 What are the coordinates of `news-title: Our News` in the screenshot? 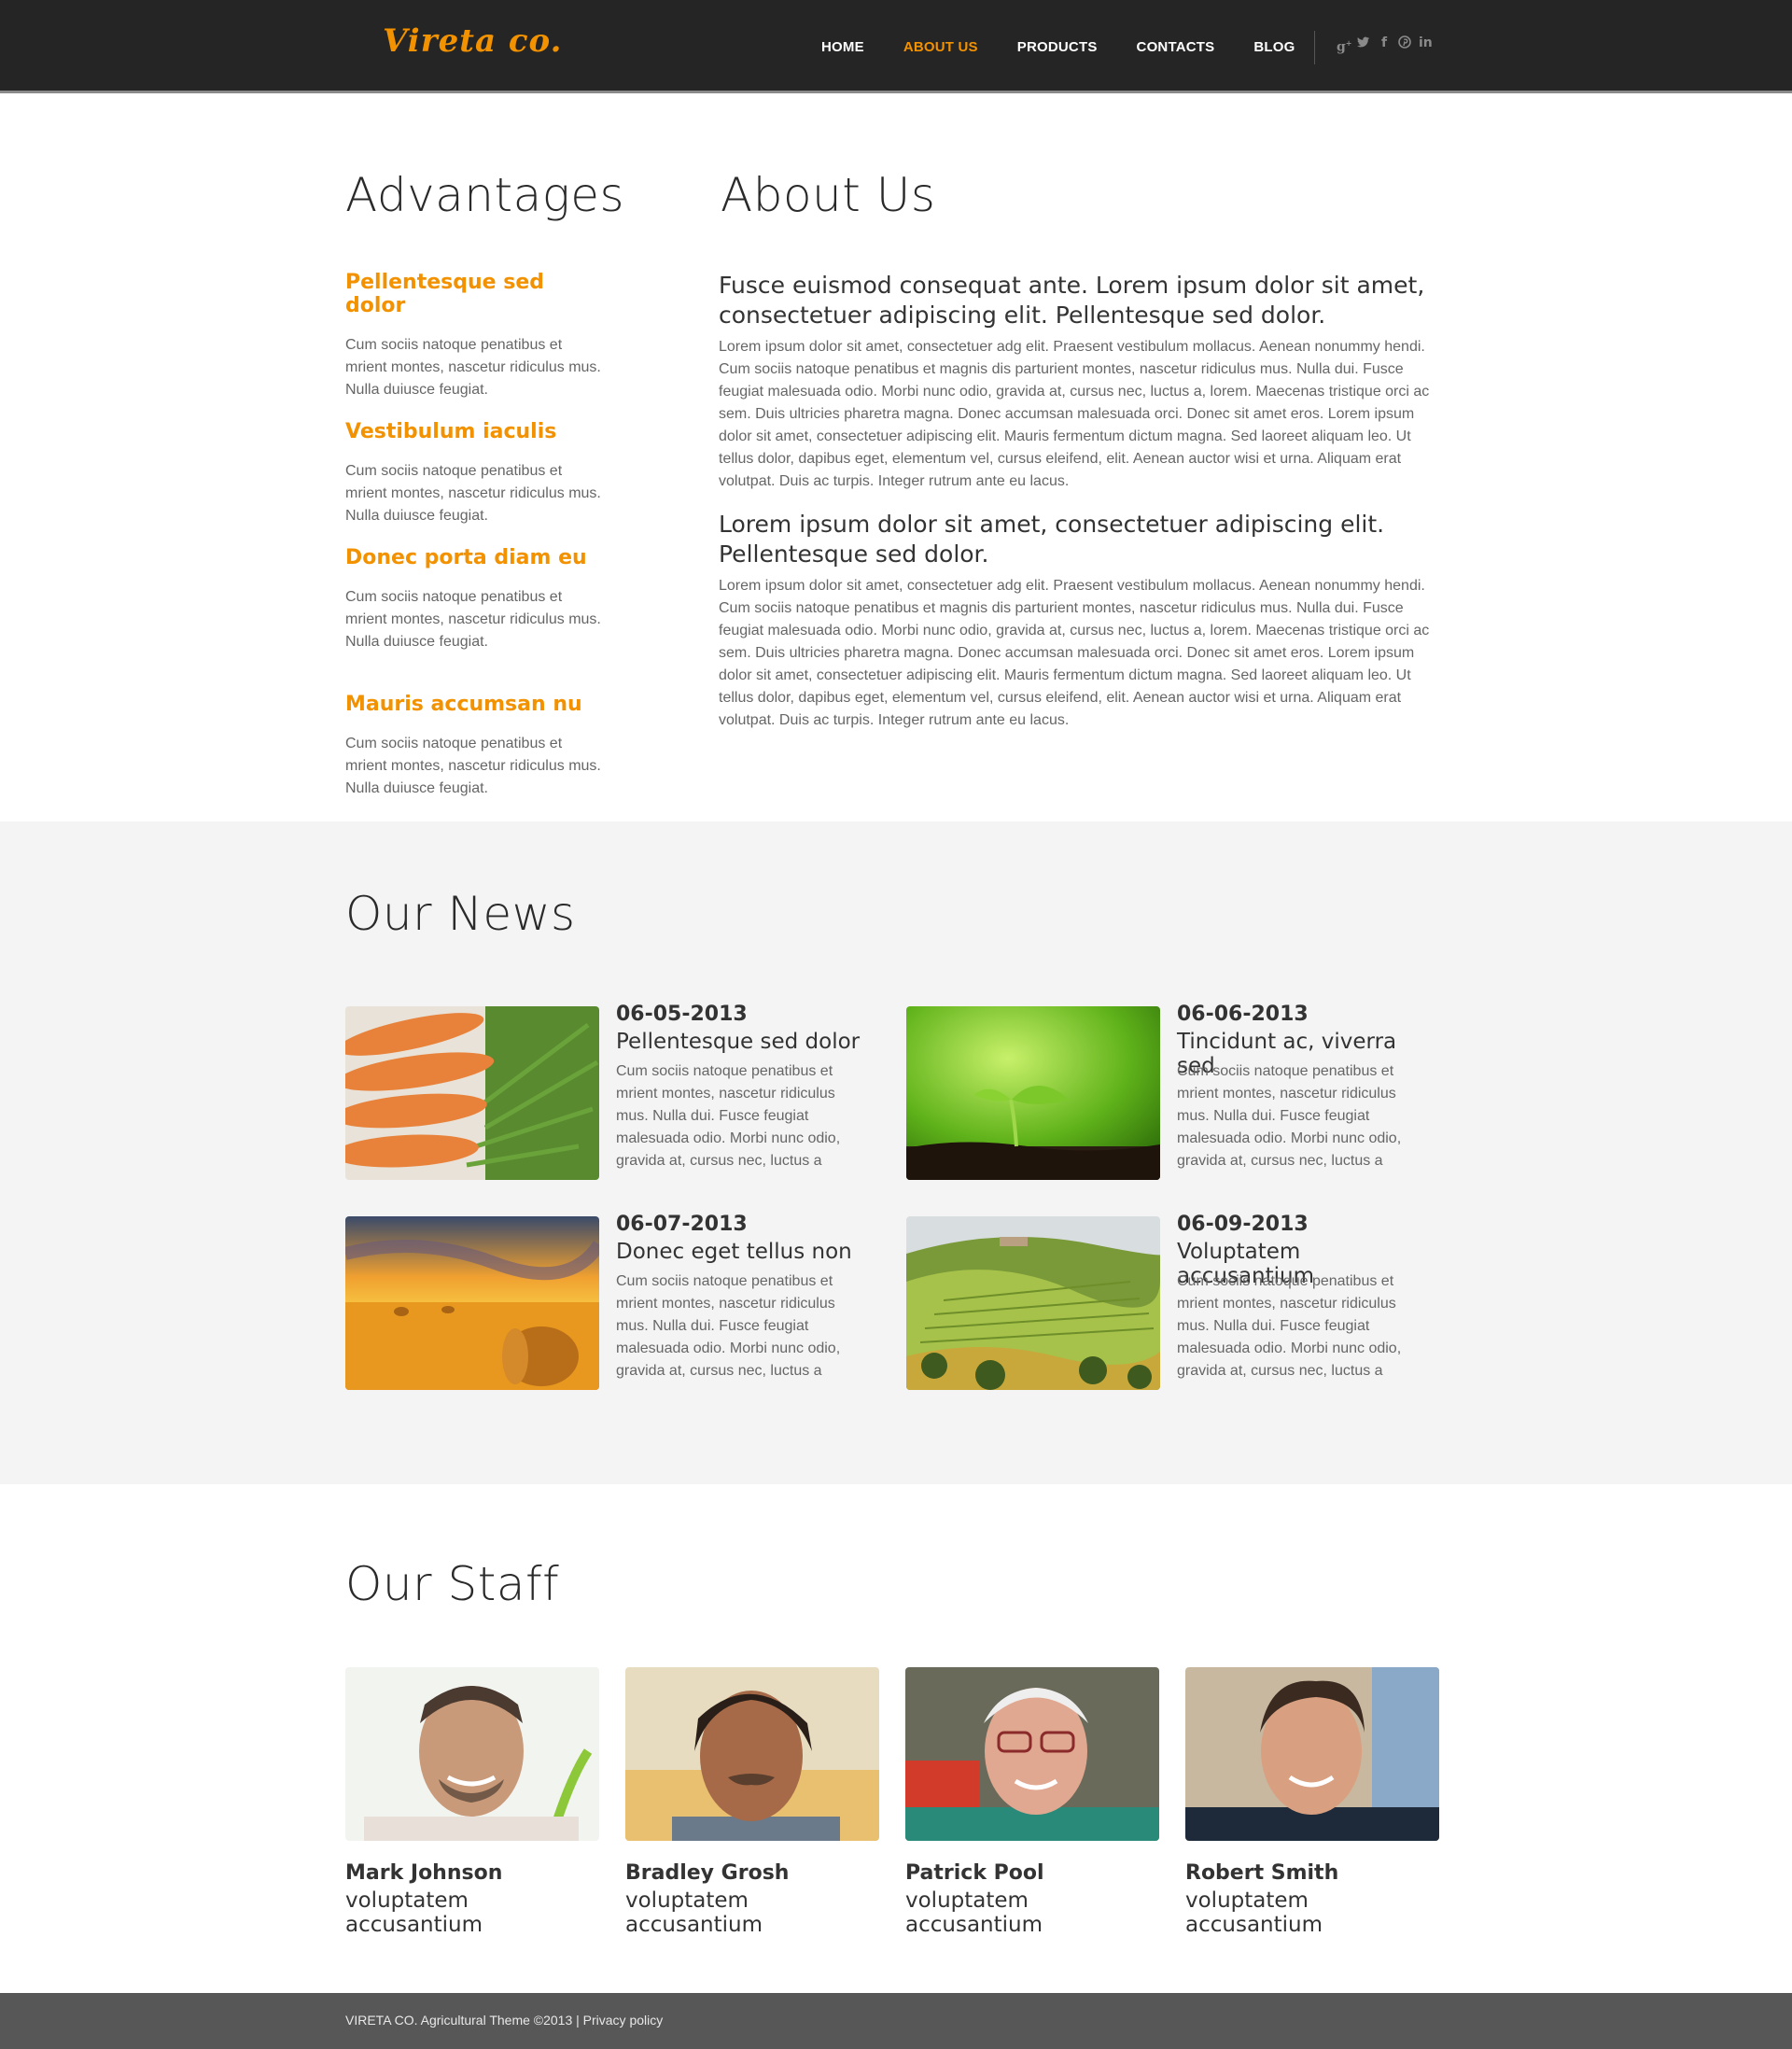 It's located at (460, 914).